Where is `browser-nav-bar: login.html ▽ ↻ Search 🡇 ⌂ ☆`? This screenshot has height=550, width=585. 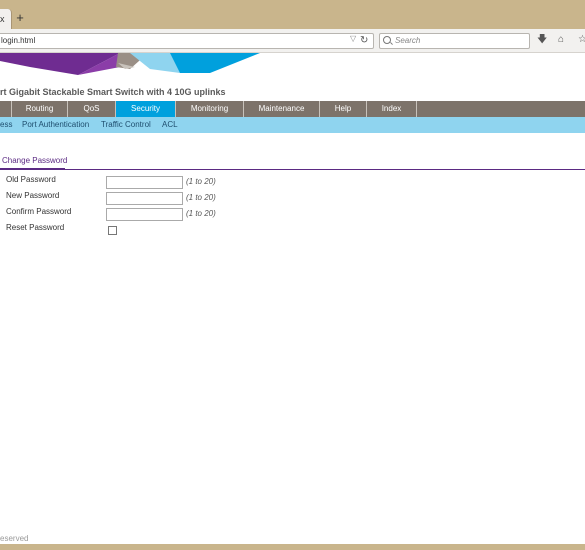
browser-nav-bar: login.html ▽ ↻ Search 🡇 ⌂ ☆ is located at coordinates (292, 41).